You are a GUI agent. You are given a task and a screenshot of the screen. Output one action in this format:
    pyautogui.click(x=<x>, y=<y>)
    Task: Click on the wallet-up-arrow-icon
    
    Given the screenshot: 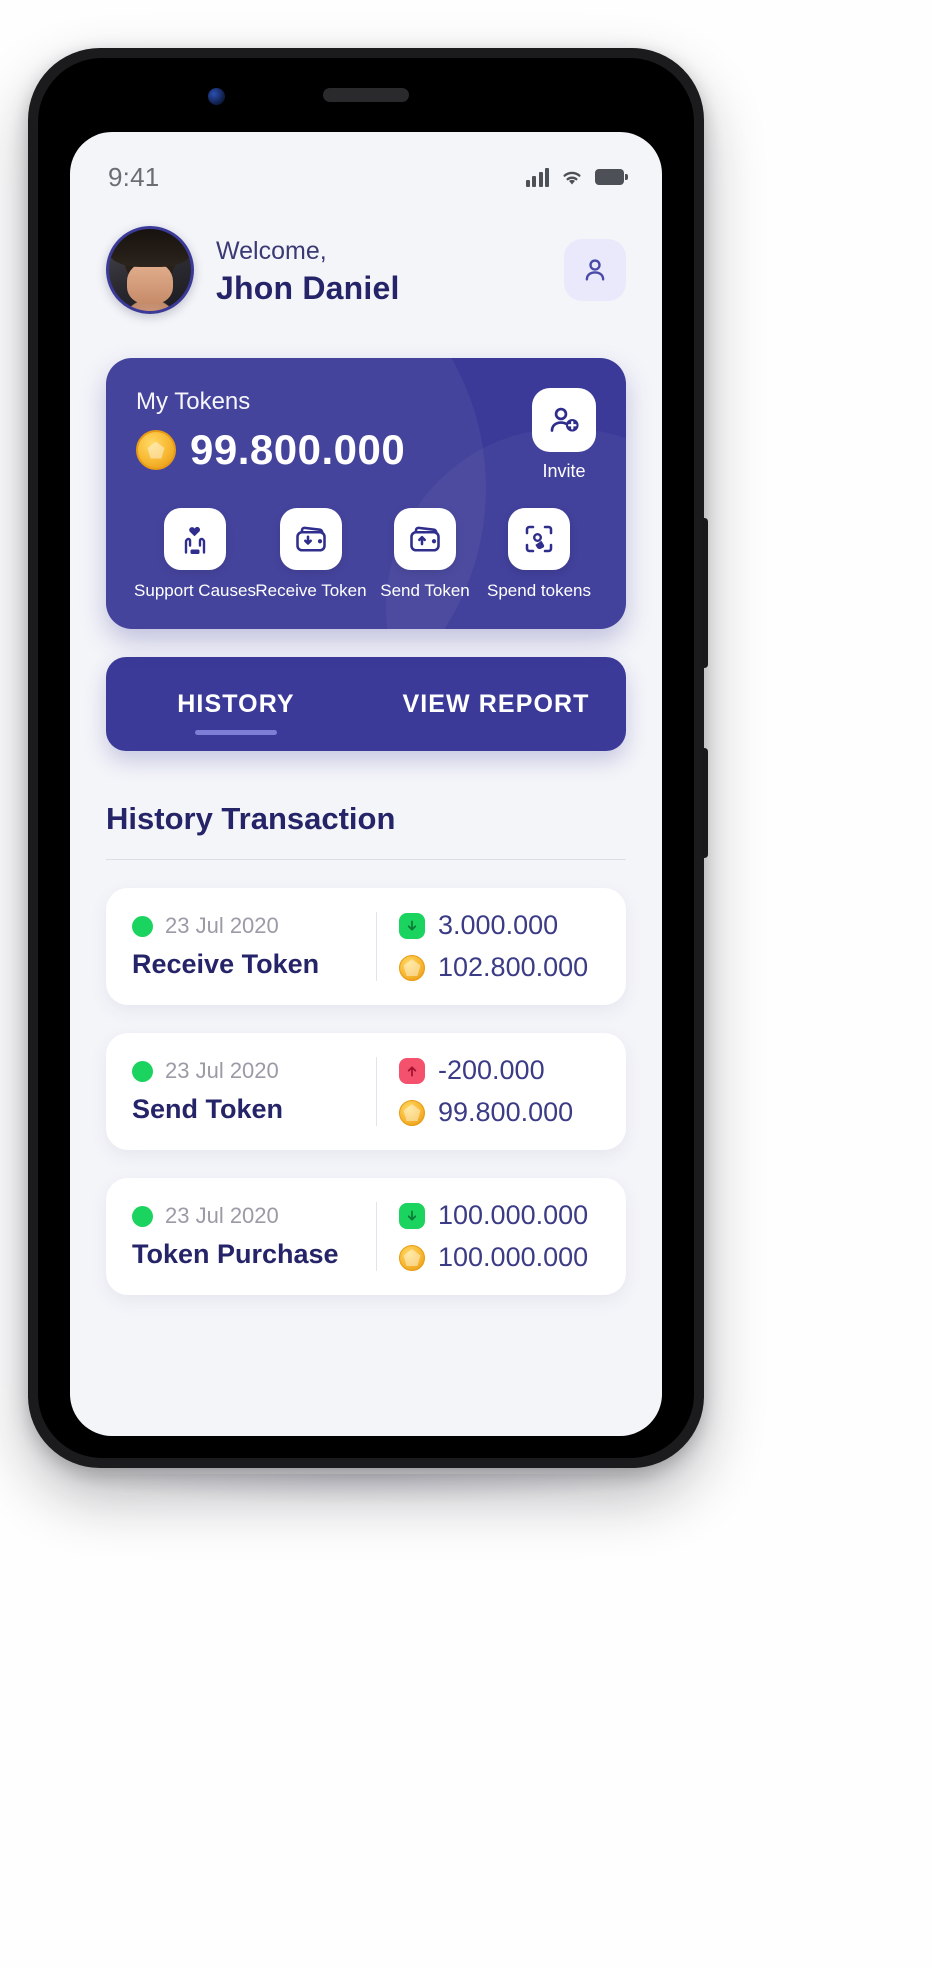 What is the action you would take?
    pyautogui.click(x=425, y=539)
    